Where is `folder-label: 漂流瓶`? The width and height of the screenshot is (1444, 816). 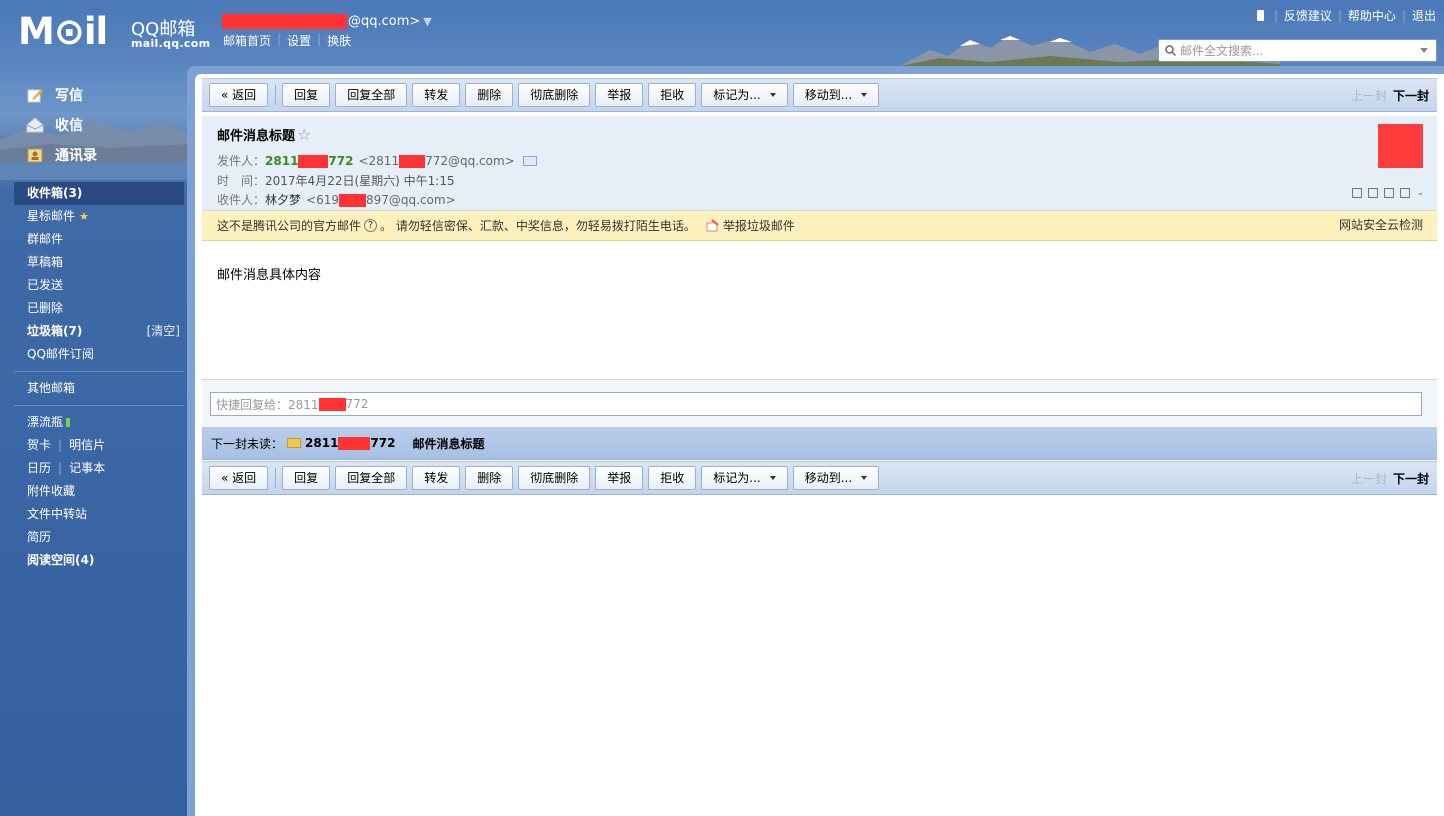 folder-label: 漂流瓶 is located at coordinates (45, 422).